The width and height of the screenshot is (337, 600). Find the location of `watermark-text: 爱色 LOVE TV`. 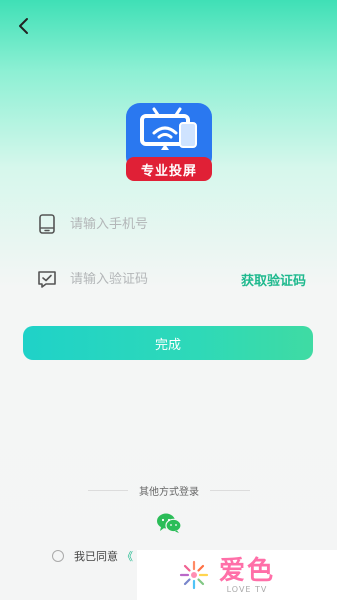

watermark-text: 爱色 LOVE TV is located at coordinates (247, 575).